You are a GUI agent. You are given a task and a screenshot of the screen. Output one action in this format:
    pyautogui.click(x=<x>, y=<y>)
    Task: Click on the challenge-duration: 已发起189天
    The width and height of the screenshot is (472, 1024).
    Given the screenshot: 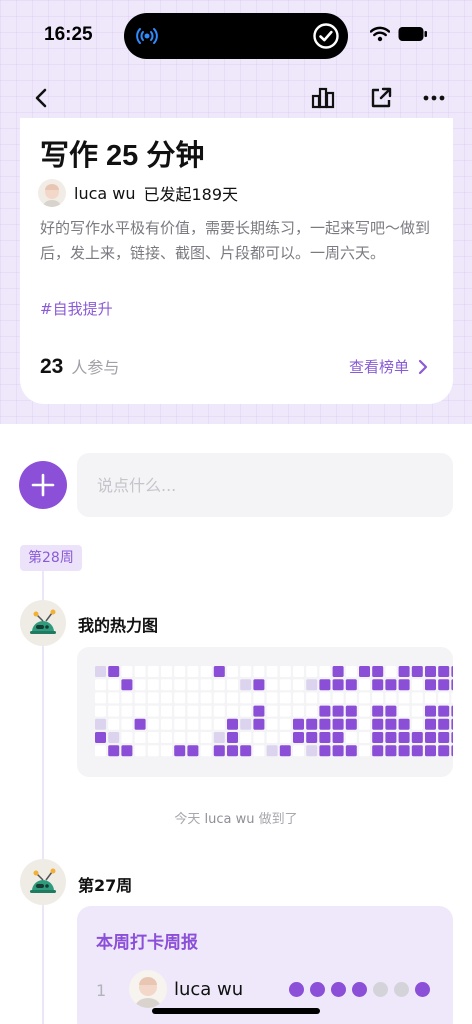 What is the action you would take?
    pyautogui.click(x=191, y=194)
    